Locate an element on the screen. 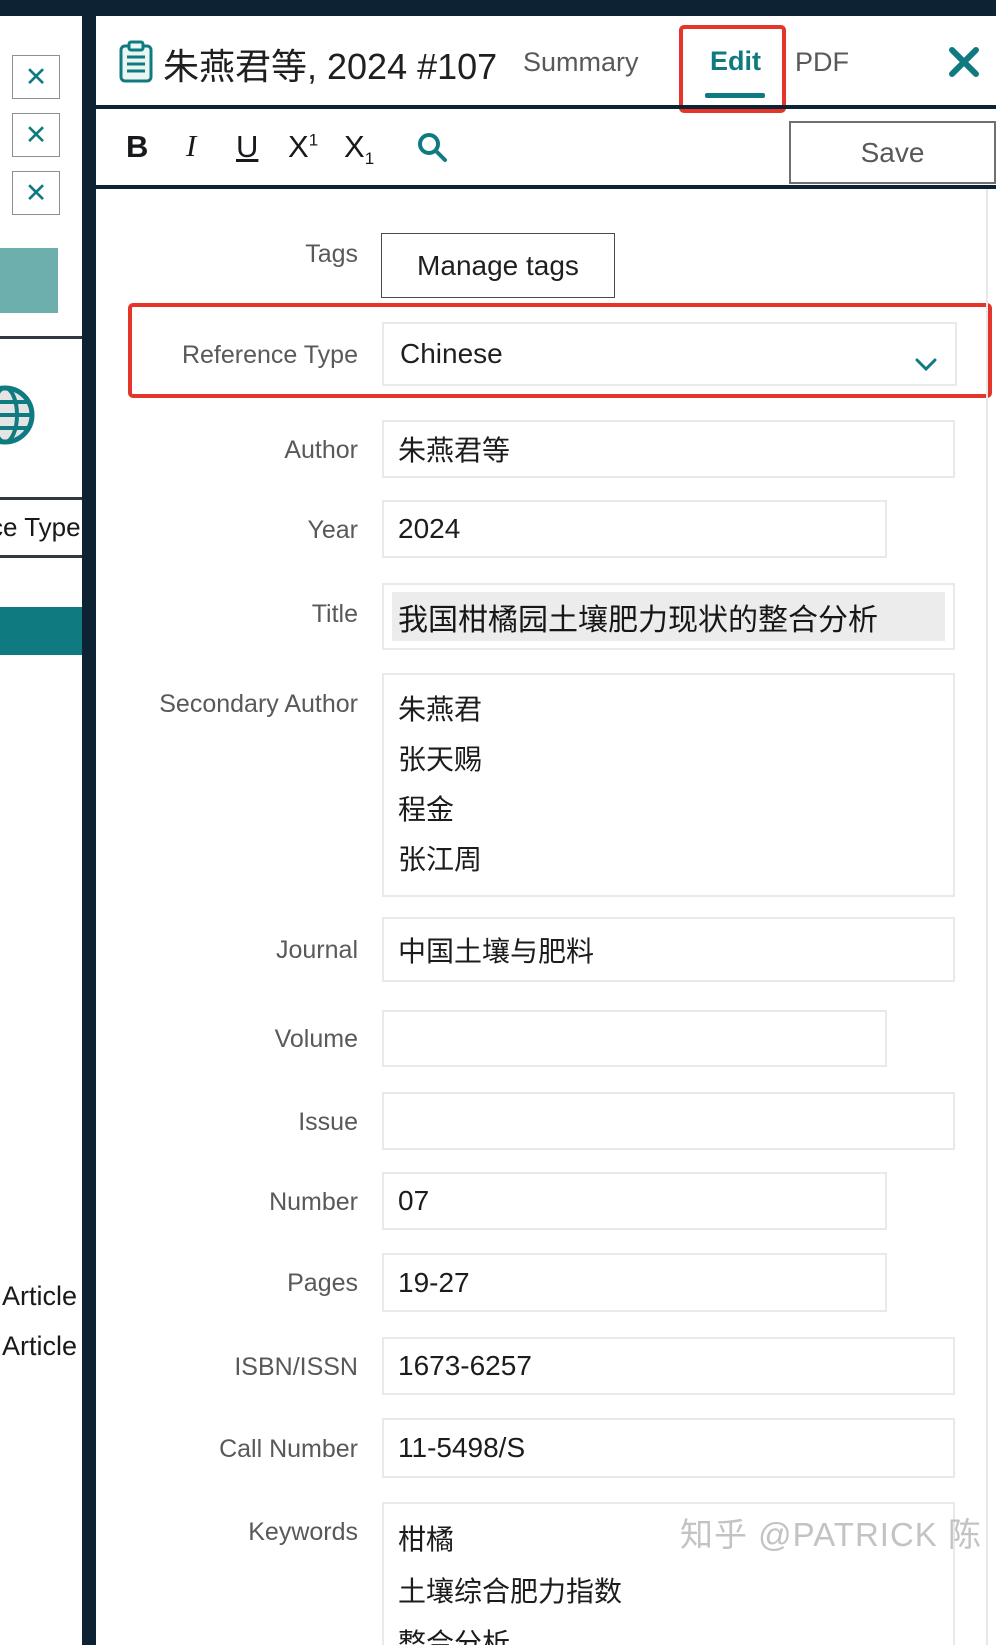 The image size is (996, 1645). toolbar-divider is located at coordinates (546, 187).